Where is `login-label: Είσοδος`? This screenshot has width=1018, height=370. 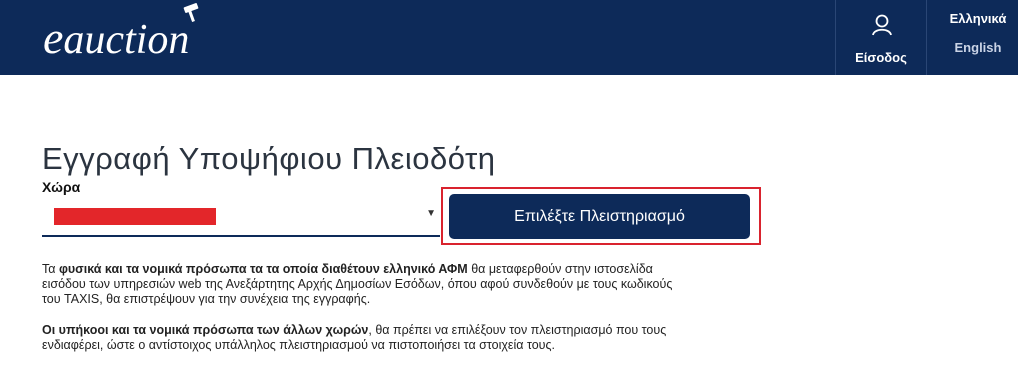
login-label: Είσοδος is located at coordinates (881, 57).